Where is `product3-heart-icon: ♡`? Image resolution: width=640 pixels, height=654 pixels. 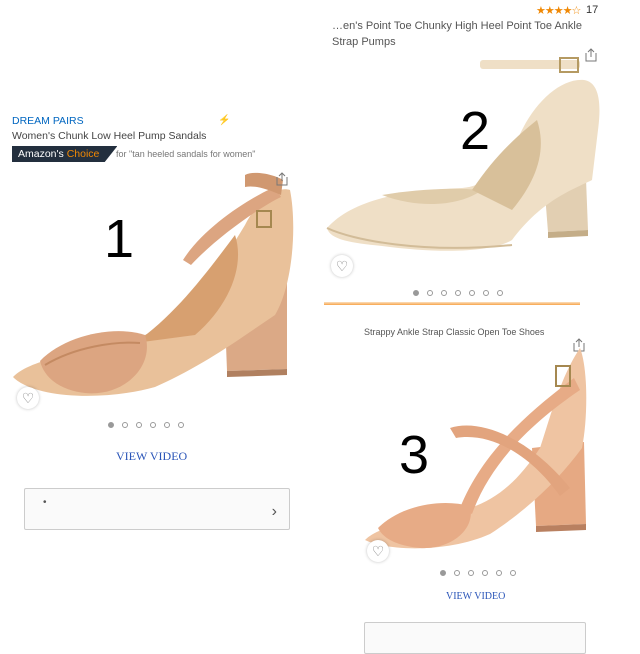 product3-heart-icon: ♡ is located at coordinates (378, 551).